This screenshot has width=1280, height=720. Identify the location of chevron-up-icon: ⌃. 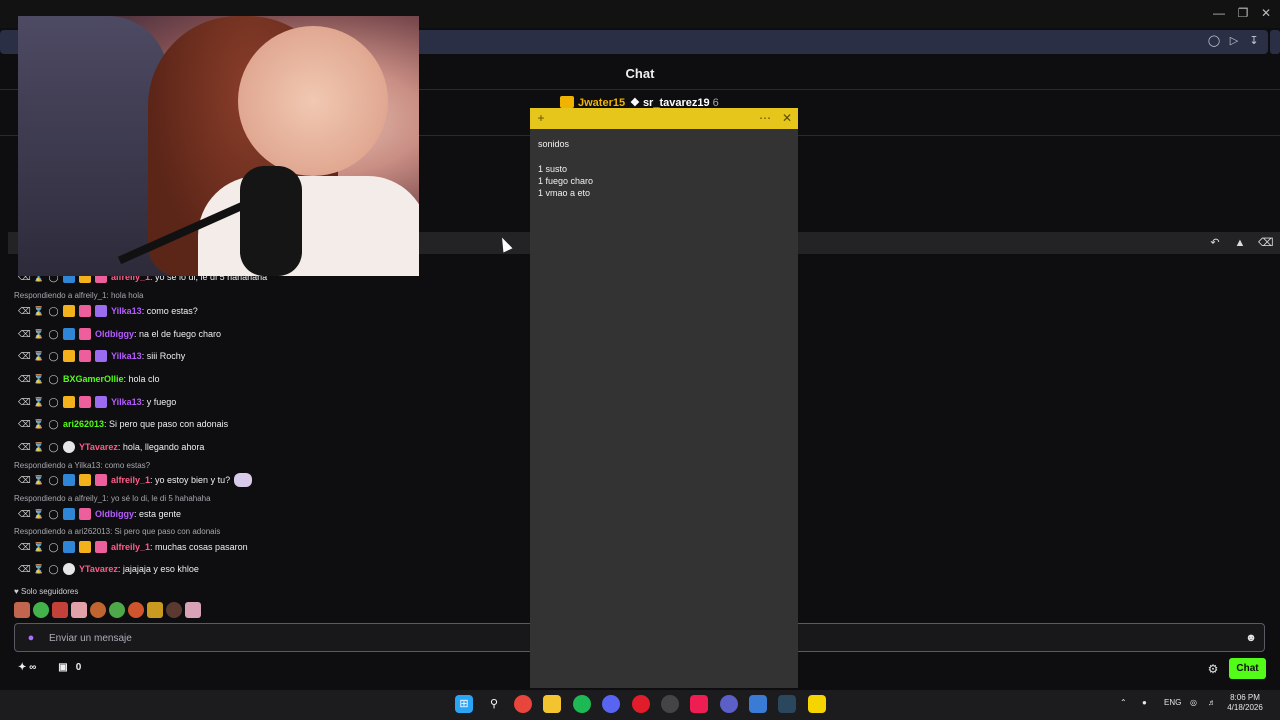
(1123, 702).